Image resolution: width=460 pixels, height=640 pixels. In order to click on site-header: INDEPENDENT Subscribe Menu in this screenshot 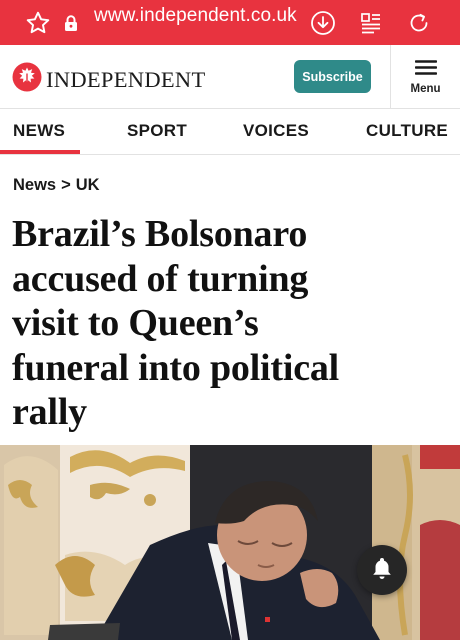, I will do `click(230, 77)`.